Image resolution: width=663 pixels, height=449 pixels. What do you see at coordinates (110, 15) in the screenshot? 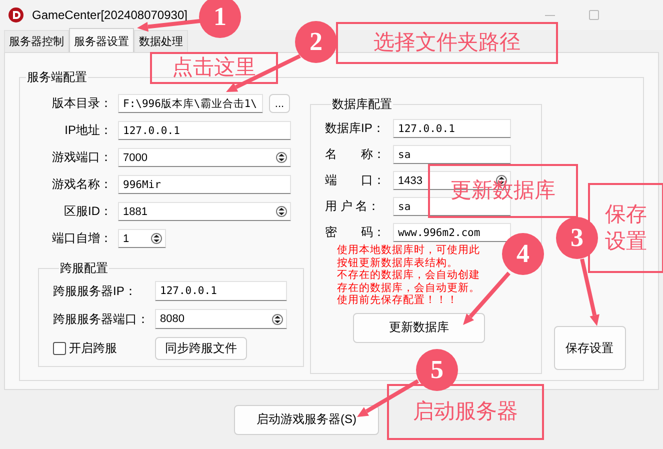
I see `window-title: GameCenter[202408070930]` at bounding box center [110, 15].